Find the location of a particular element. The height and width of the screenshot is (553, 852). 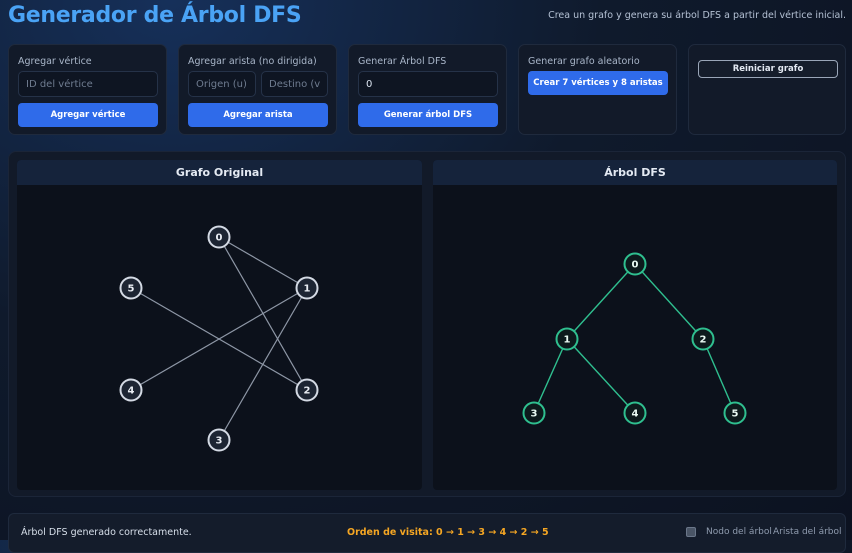

original-node-0: 0 is located at coordinates (219, 237).